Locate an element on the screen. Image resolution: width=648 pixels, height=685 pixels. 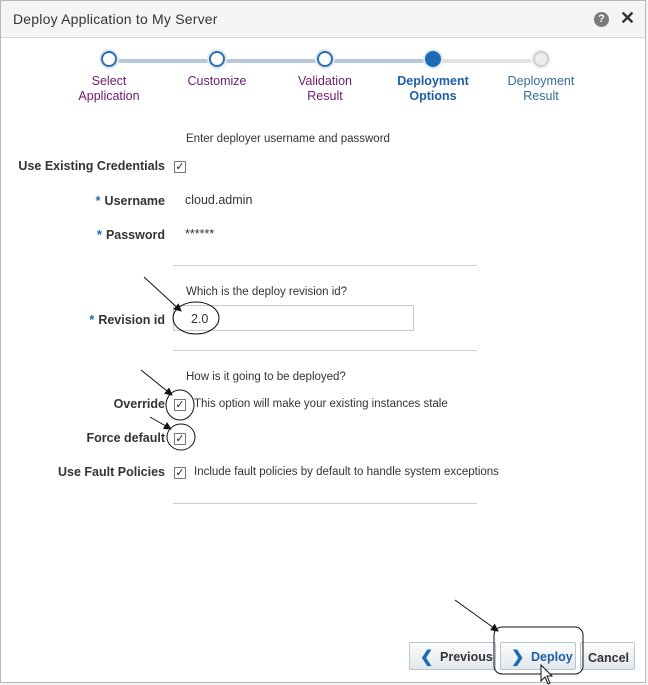
train-stop-customize is located at coordinates (217, 59).